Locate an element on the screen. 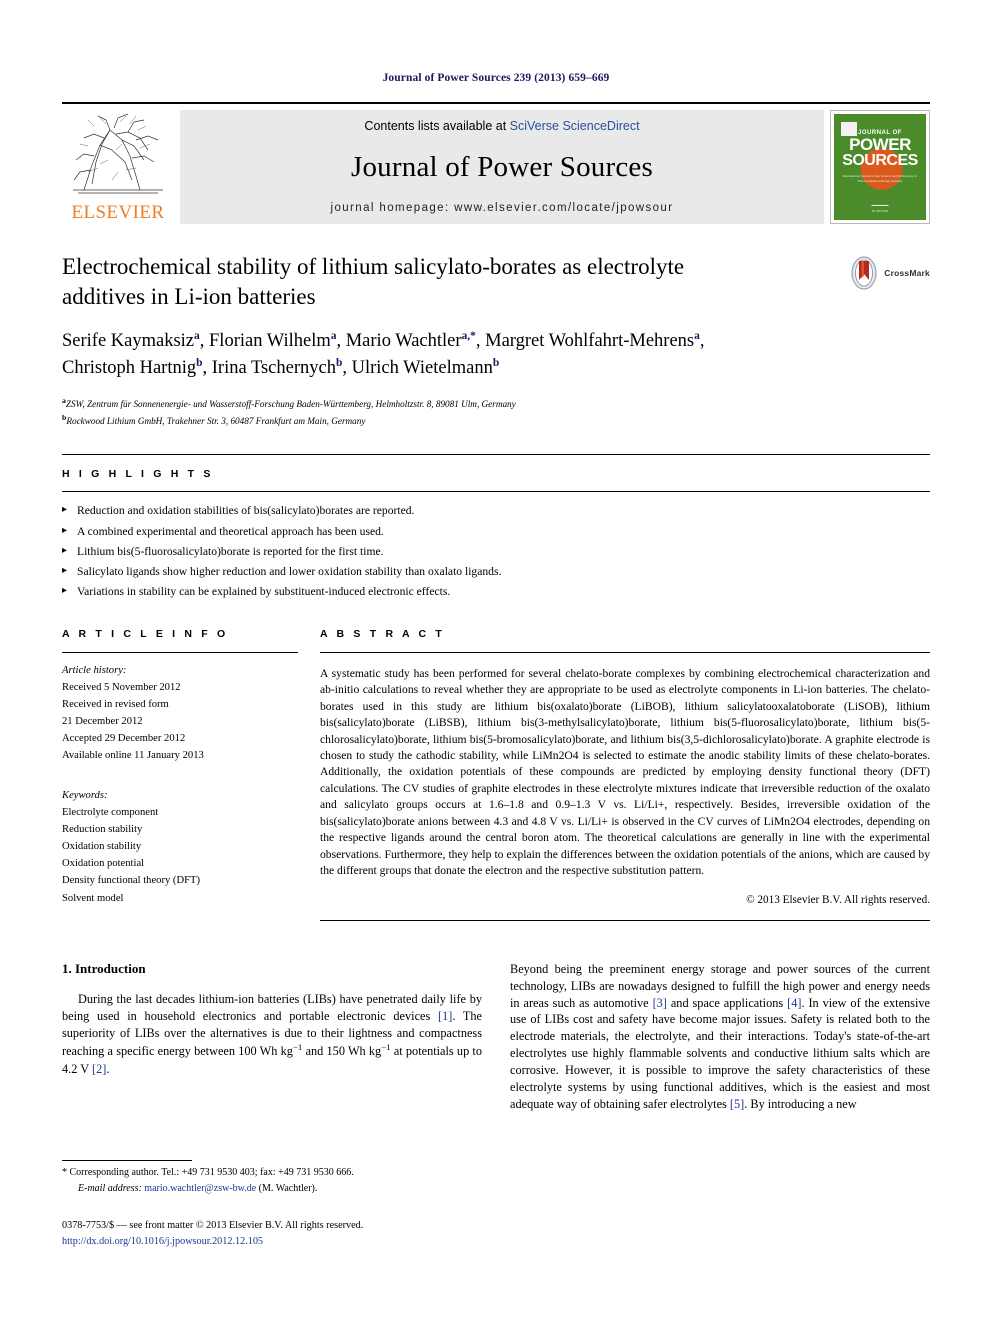  elsevier-tree-icon is located at coordinates (118, 153).